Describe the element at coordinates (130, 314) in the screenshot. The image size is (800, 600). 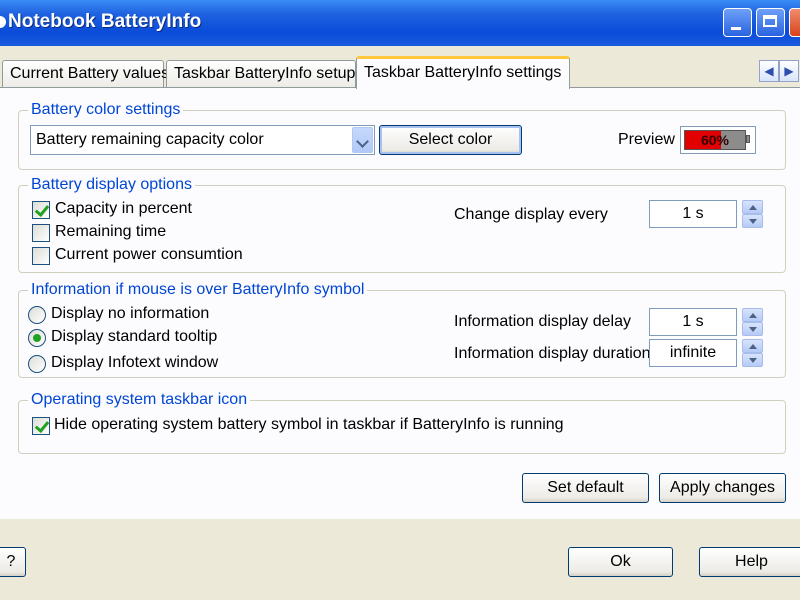
I see `display-no-info-label: Display no information` at that location.